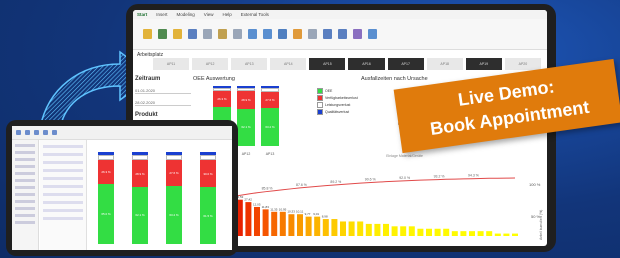  I want to click on oee-bar-segment: 62.1 %, so click(246, 127).